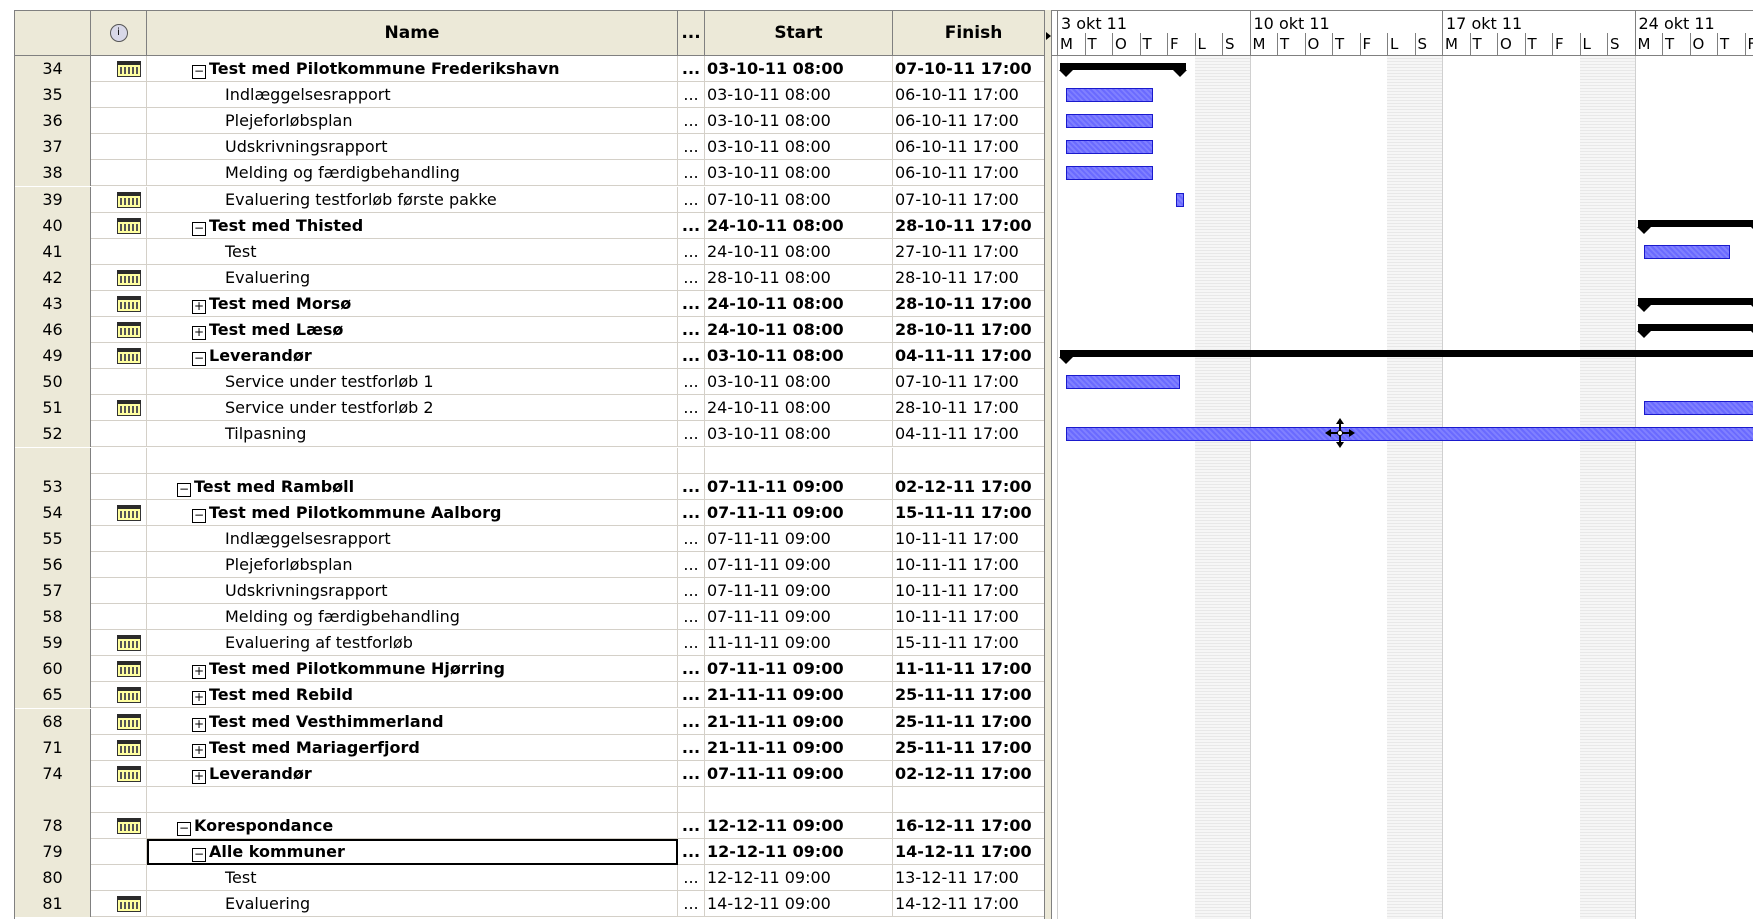 This screenshot has width=1753, height=919. What do you see at coordinates (412, 486) in the screenshot?
I see `task-name-cell: − Test med Rambøll` at bounding box center [412, 486].